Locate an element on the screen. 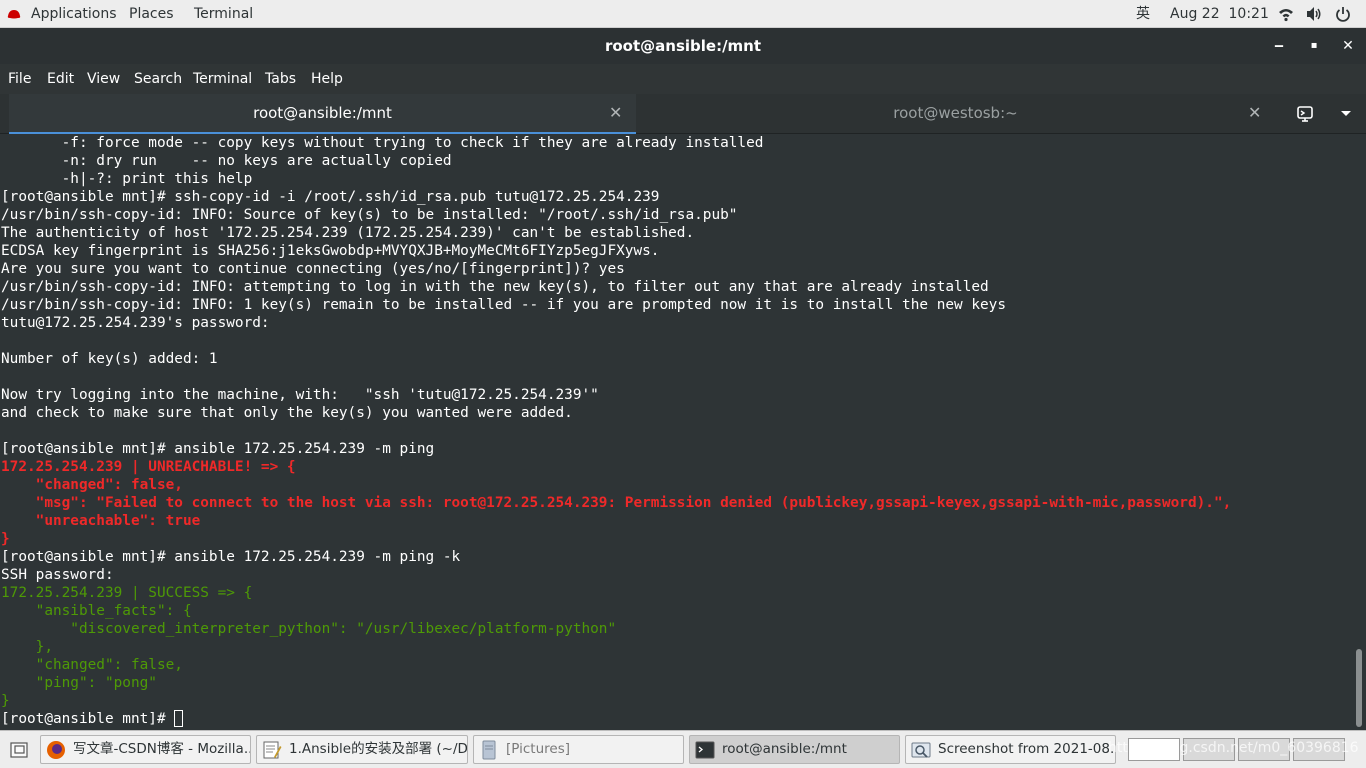  input-method-indicator: 英 is located at coordinates (1143, 14).